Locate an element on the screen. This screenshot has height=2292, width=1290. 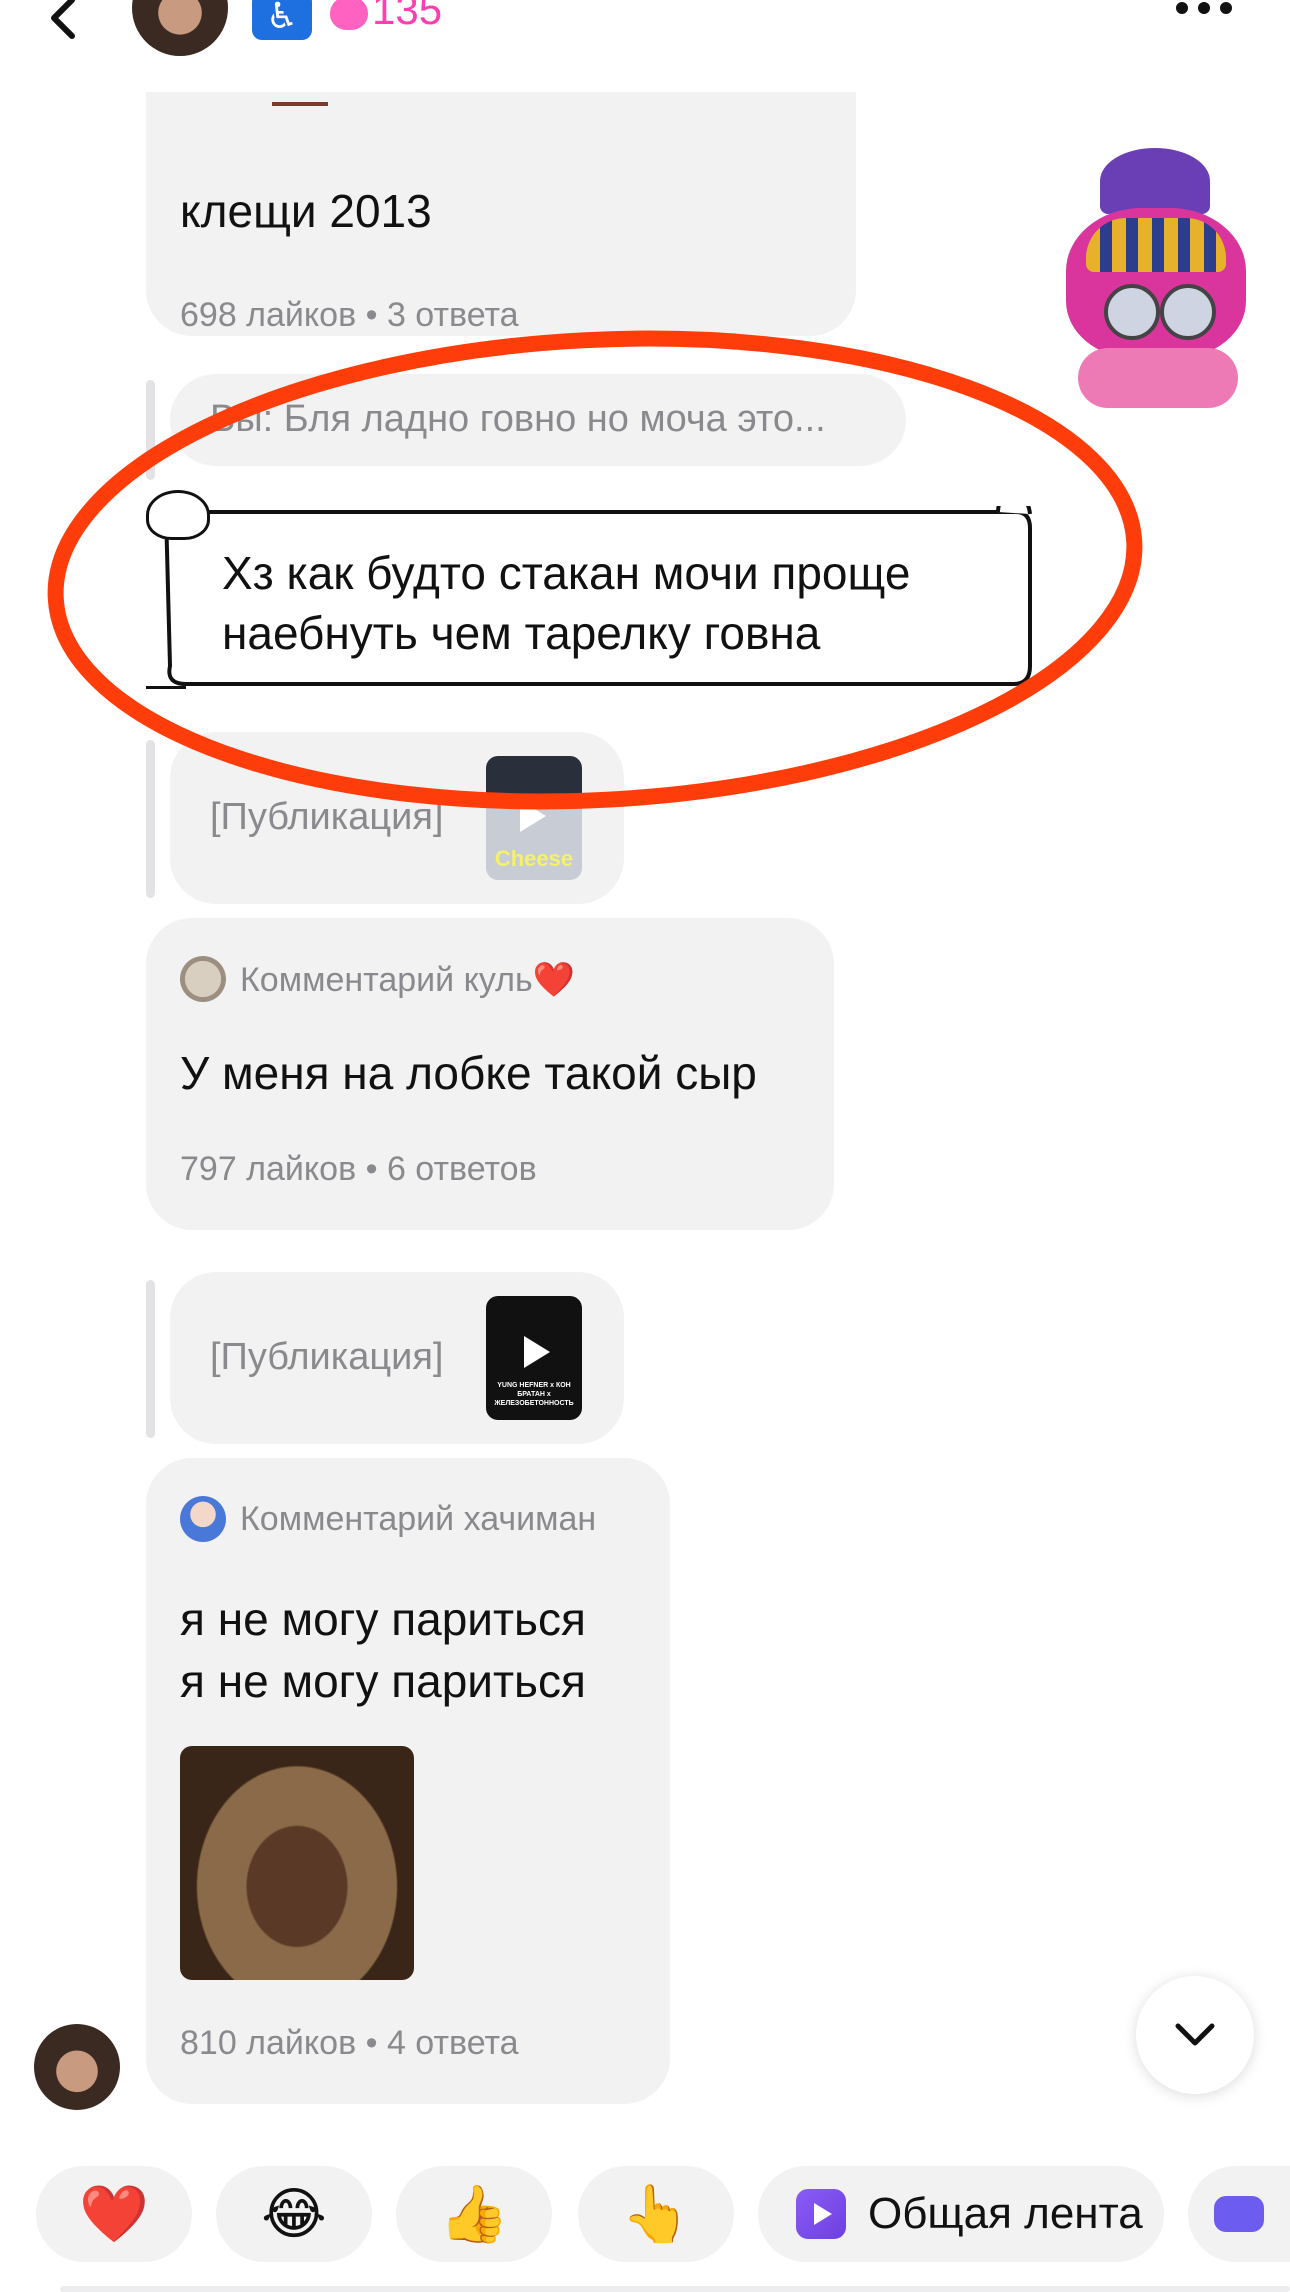
flame-icon is located at coordinates (349, 15).